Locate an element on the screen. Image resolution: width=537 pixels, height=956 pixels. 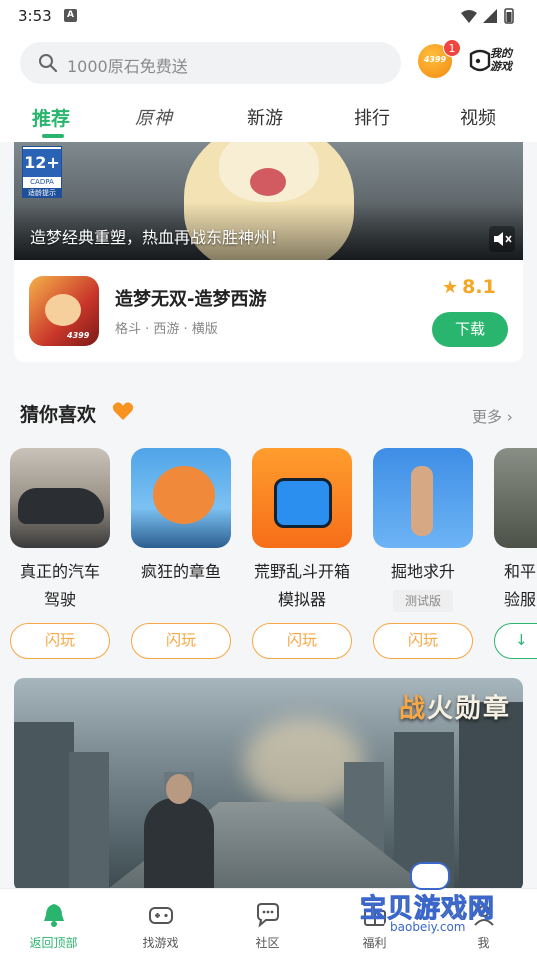
signal-icon is located at coordinates (490, 16).